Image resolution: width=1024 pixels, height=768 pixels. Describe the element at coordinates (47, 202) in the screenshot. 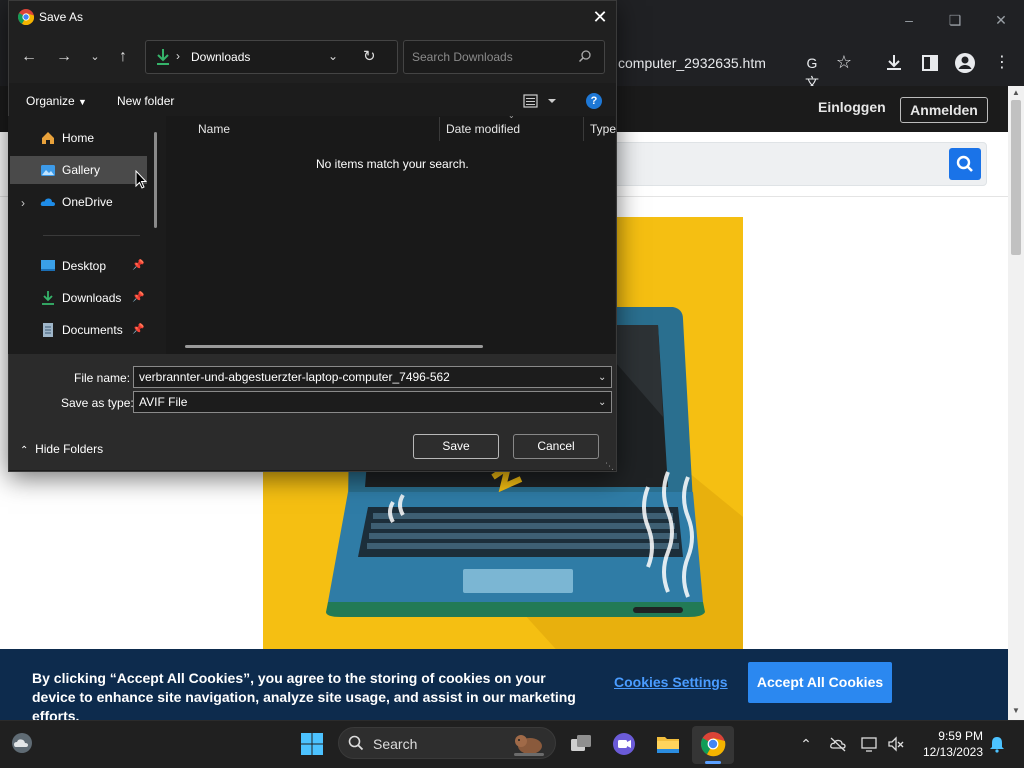

I see `onedrive-icon` at that location.